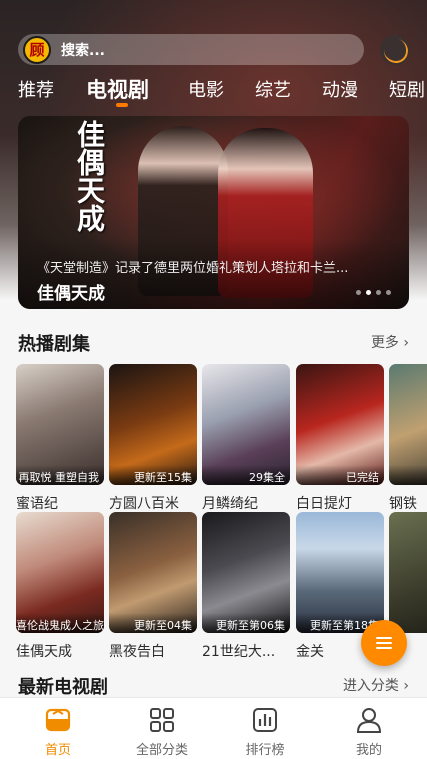  I want to click on poster: 重陷, so click(408, 424).